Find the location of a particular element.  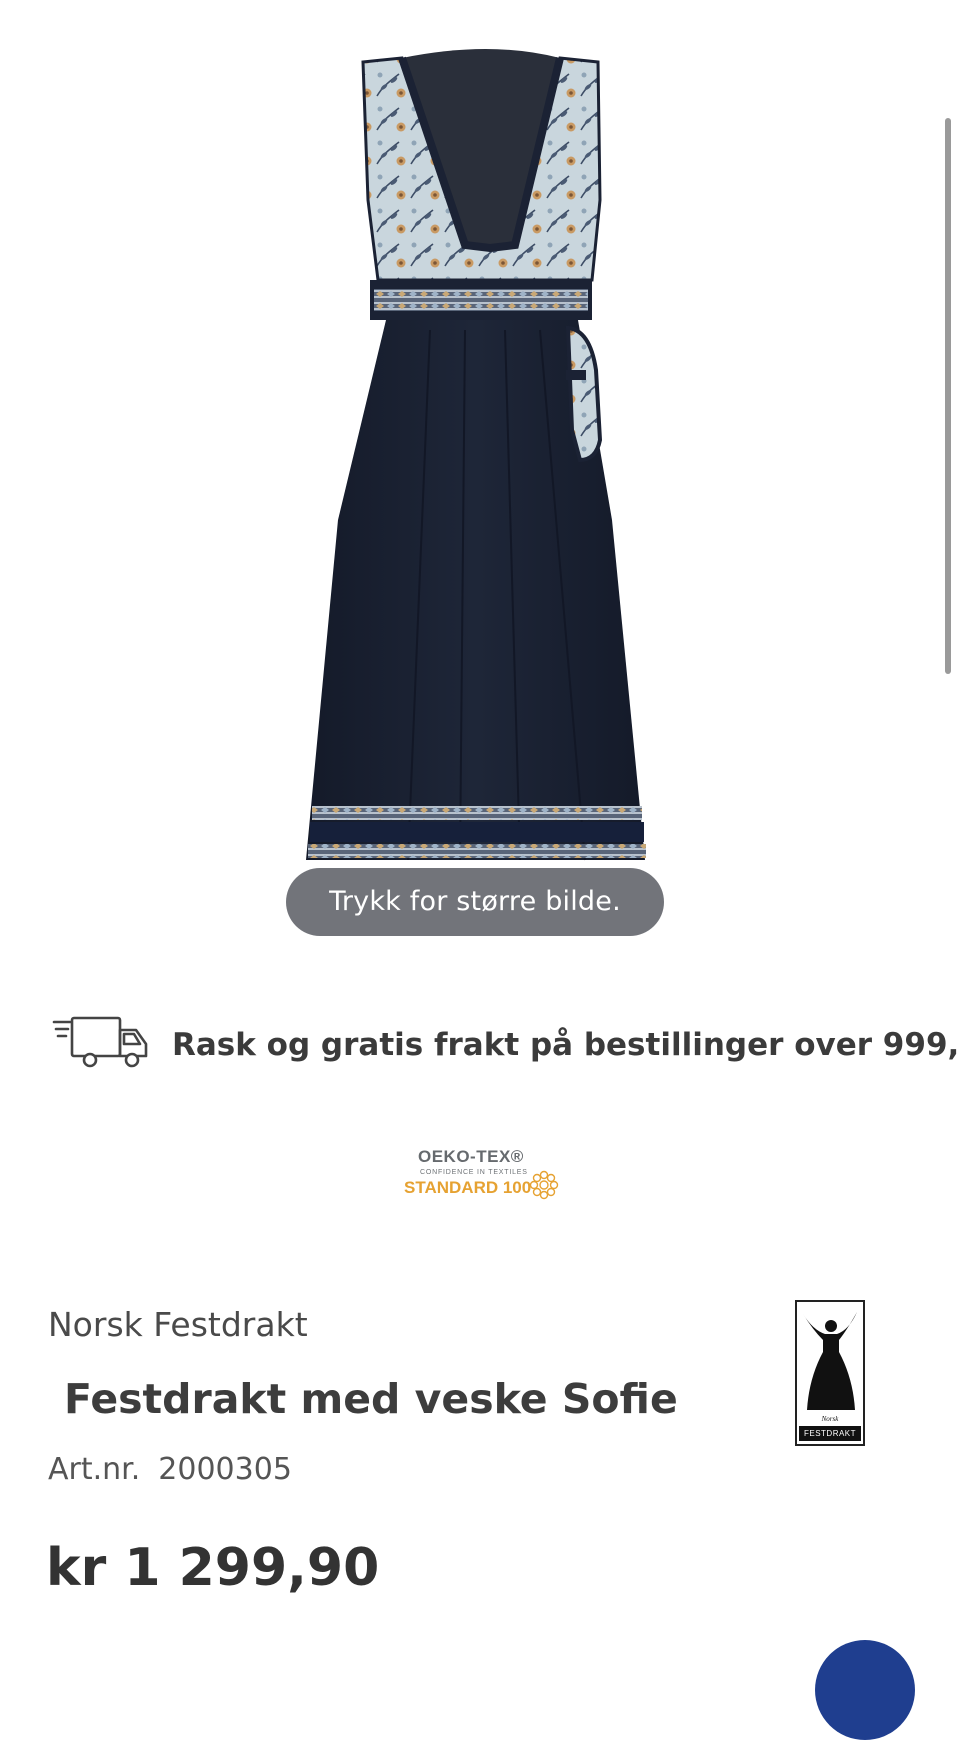

oeko-tex-standard: STANDARD 100 is located at coordinates (468, 1187).